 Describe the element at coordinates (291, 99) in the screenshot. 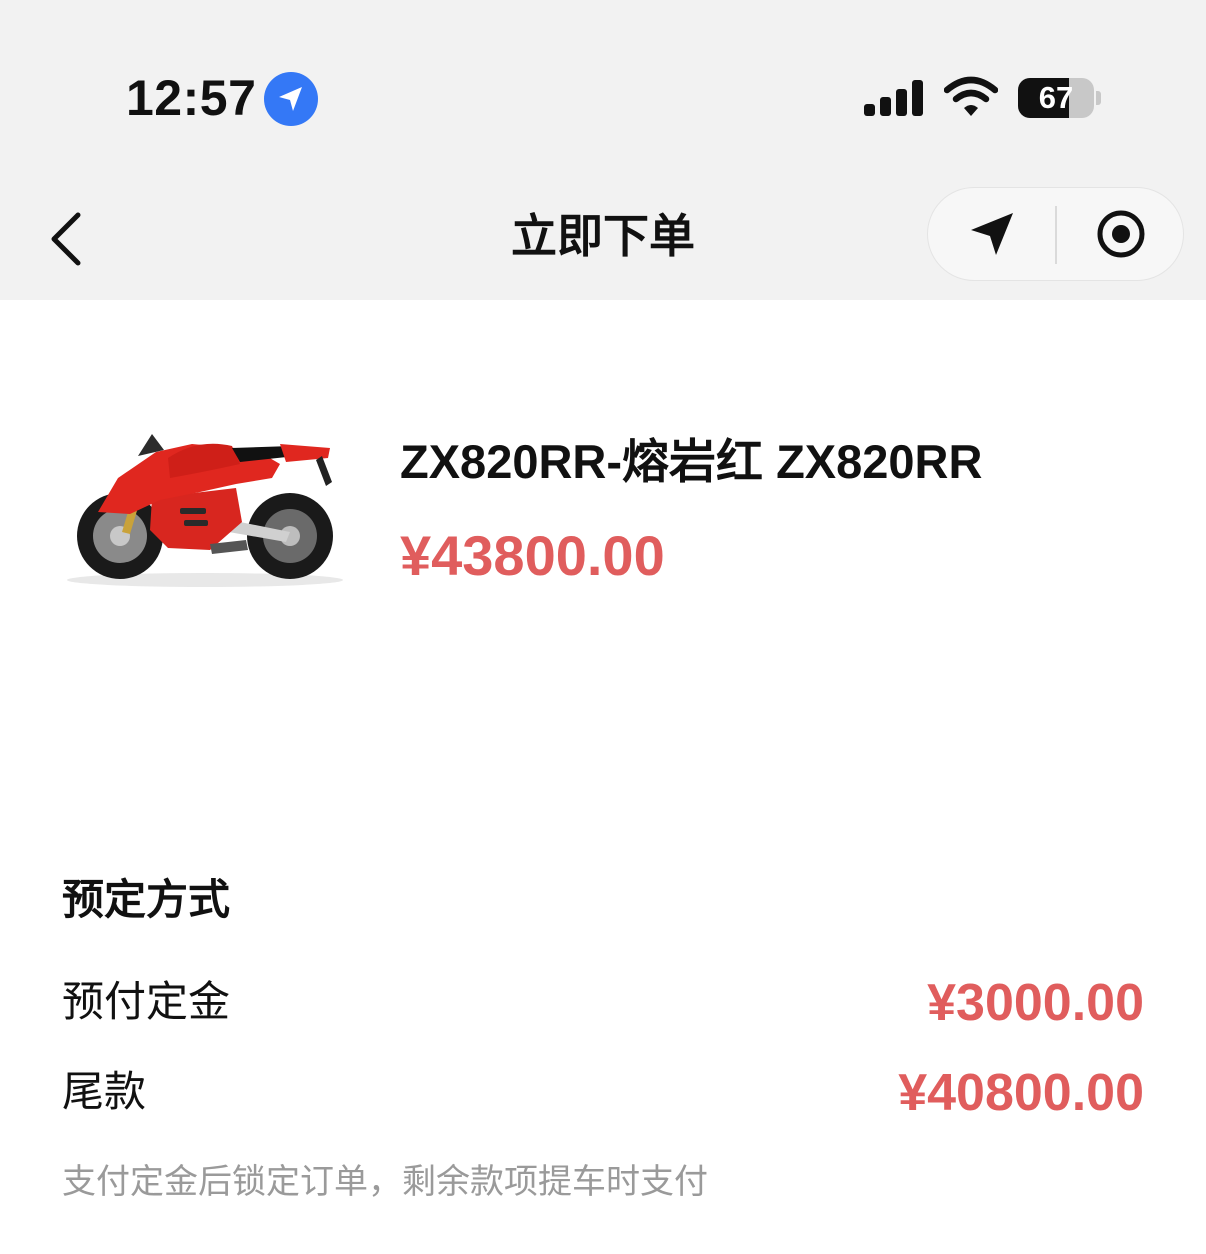

I see `location-arrow-icon` at that location.